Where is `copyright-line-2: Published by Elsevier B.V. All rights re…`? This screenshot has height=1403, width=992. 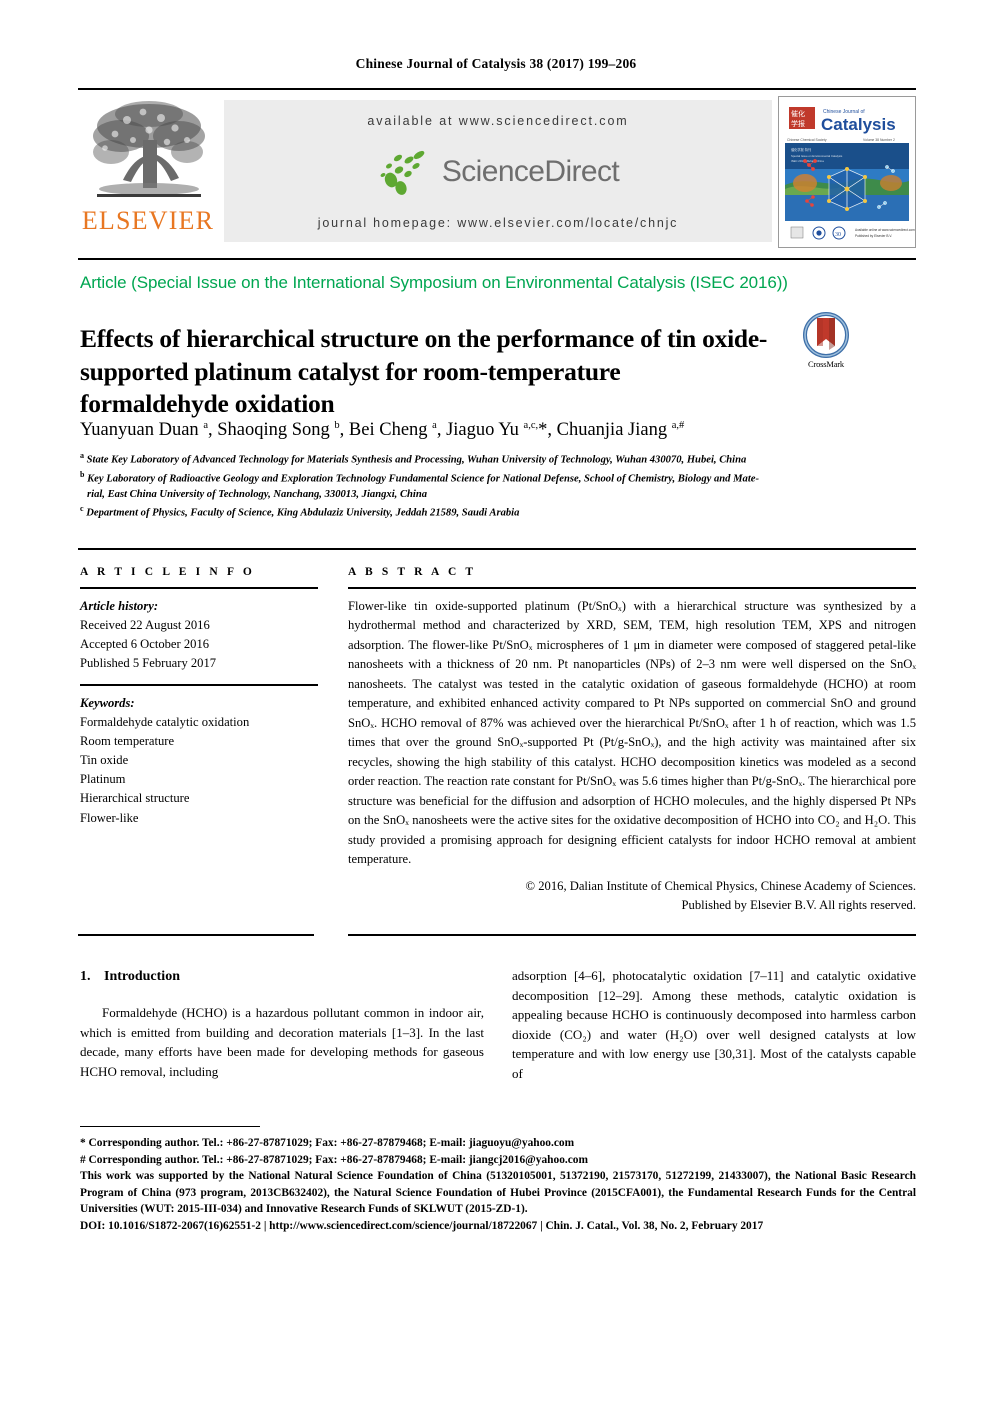
copyright-line-2: Published by Elsevier B.V. All rights re… is located at coordinates (798, 905).